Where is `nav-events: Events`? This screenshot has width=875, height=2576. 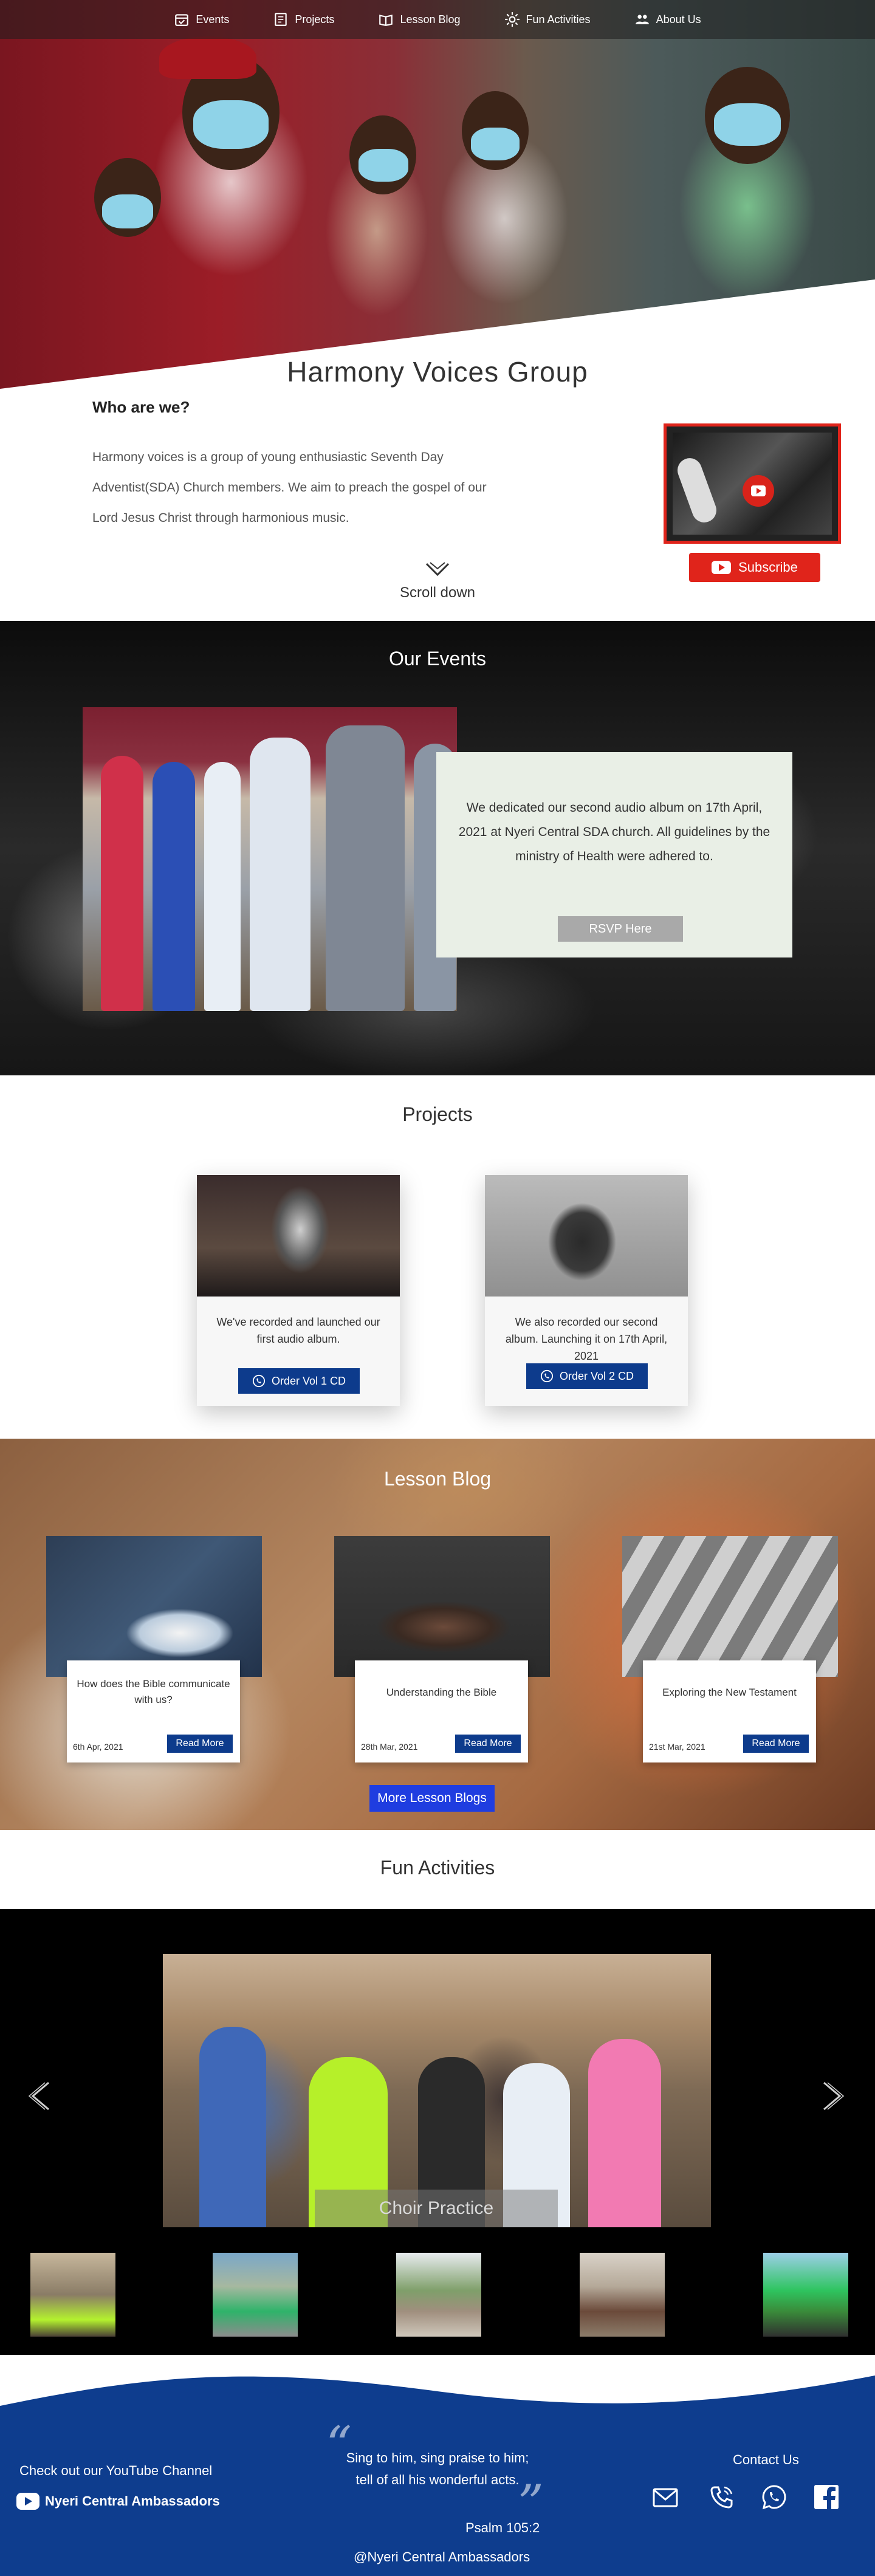
nav-events: Events is located at coordinates (201, 20).